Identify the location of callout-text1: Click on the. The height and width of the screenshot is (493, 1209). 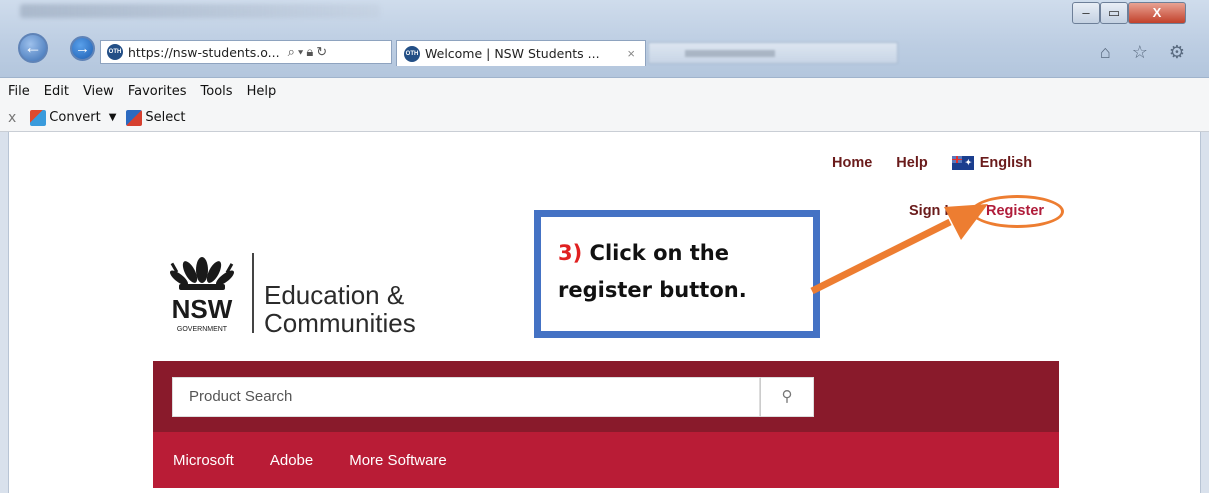
(659, 253).